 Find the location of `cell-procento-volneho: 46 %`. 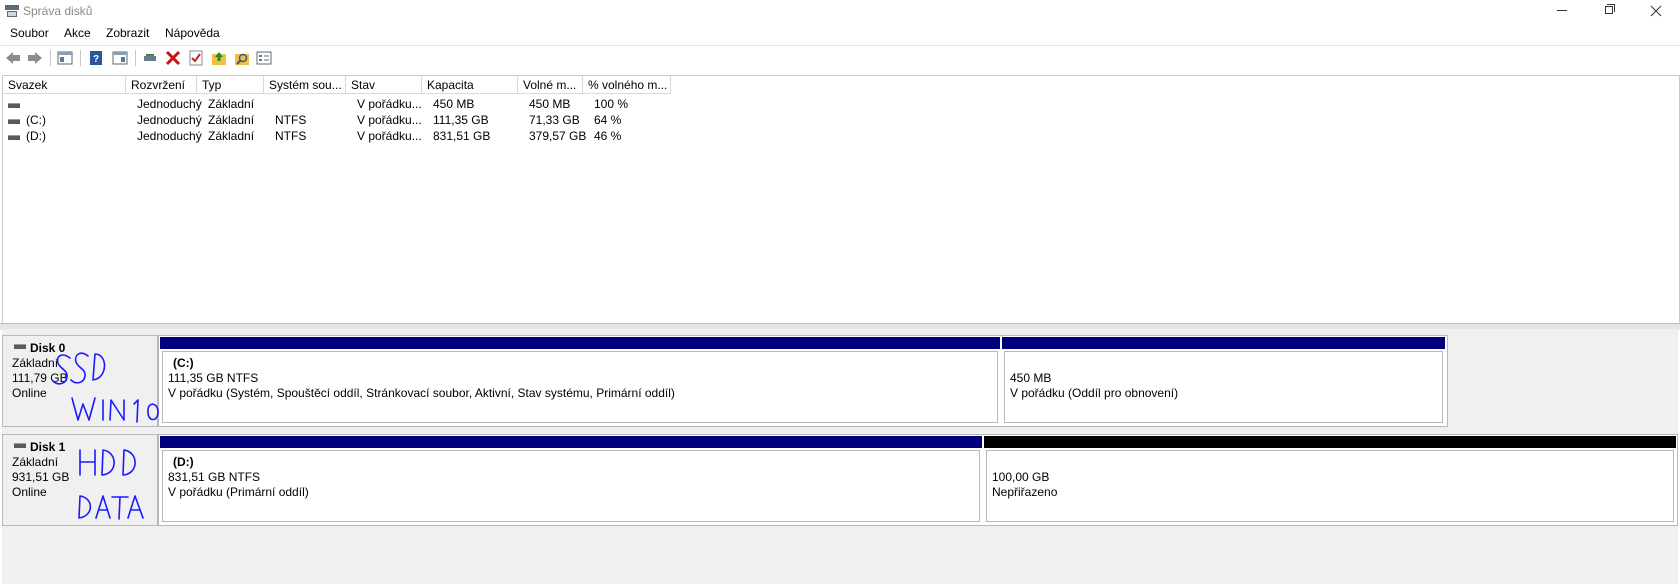

cell-procento-volneho: 46 % is located at coordinates (608, 136).